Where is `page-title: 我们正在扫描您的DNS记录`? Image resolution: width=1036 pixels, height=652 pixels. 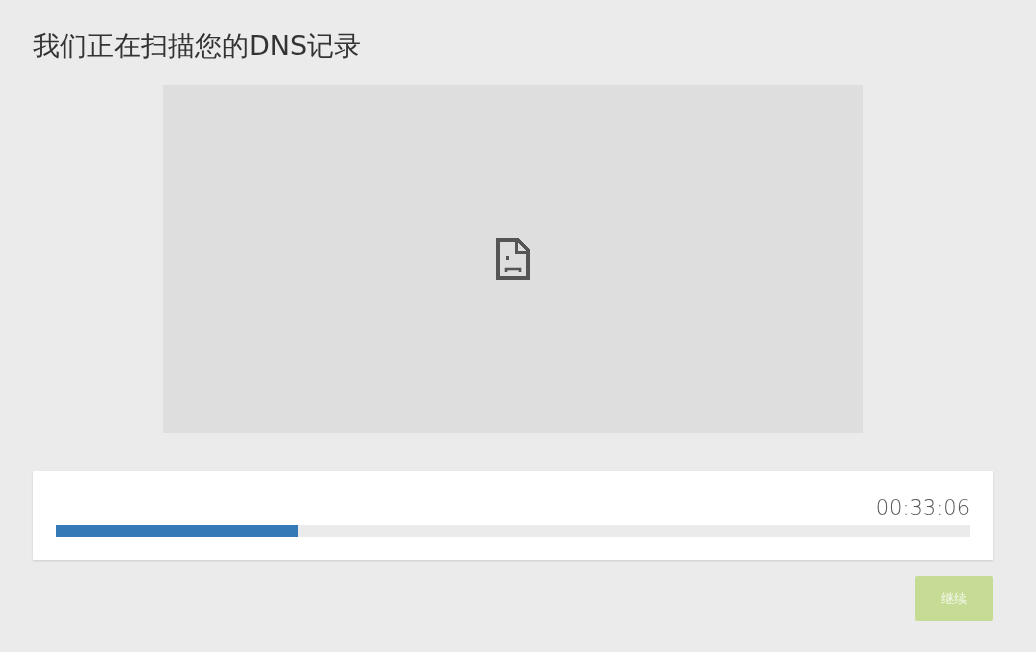
page-title: 我们正在扫描您的DNS记录 is located at coordinates (198, 46).